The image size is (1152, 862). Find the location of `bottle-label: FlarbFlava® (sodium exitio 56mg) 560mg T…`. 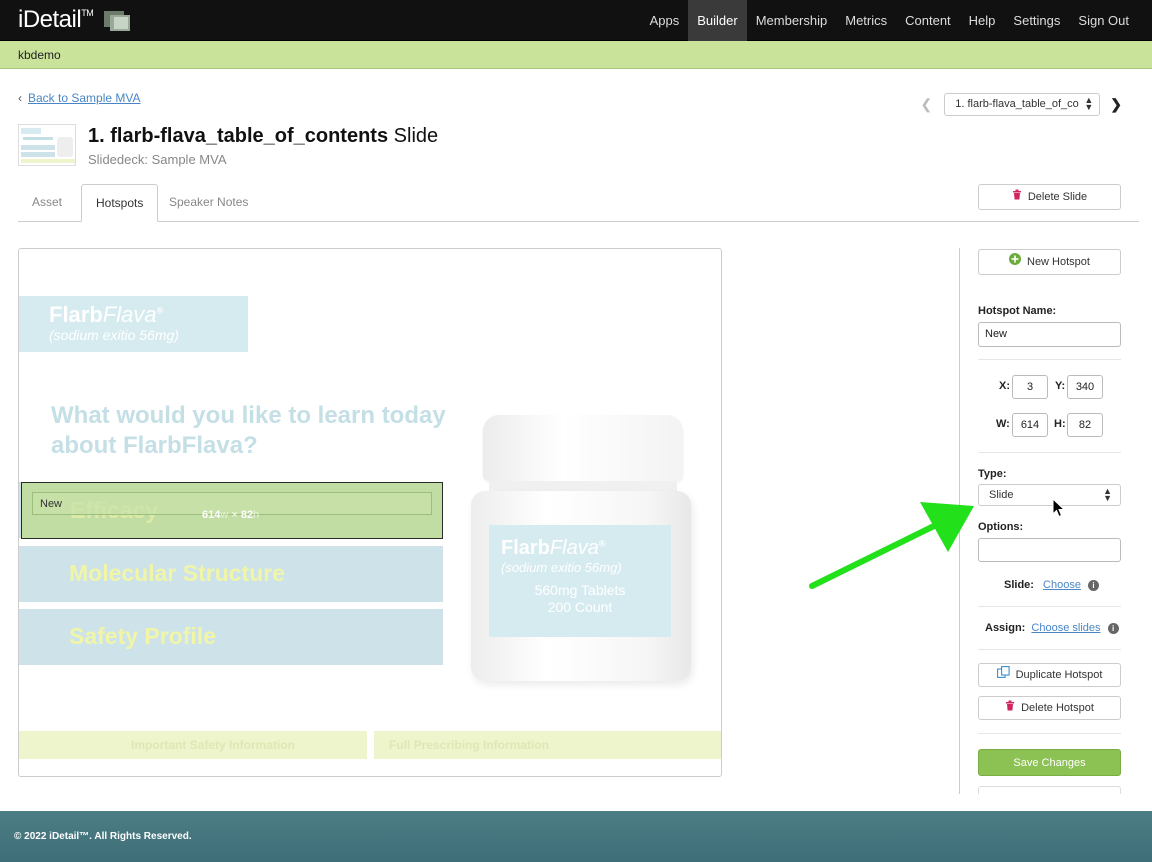

bottle-label: FlarbFlava® (sodium exitio 56mg) 560mg T… is located at coordinates (580, 581).